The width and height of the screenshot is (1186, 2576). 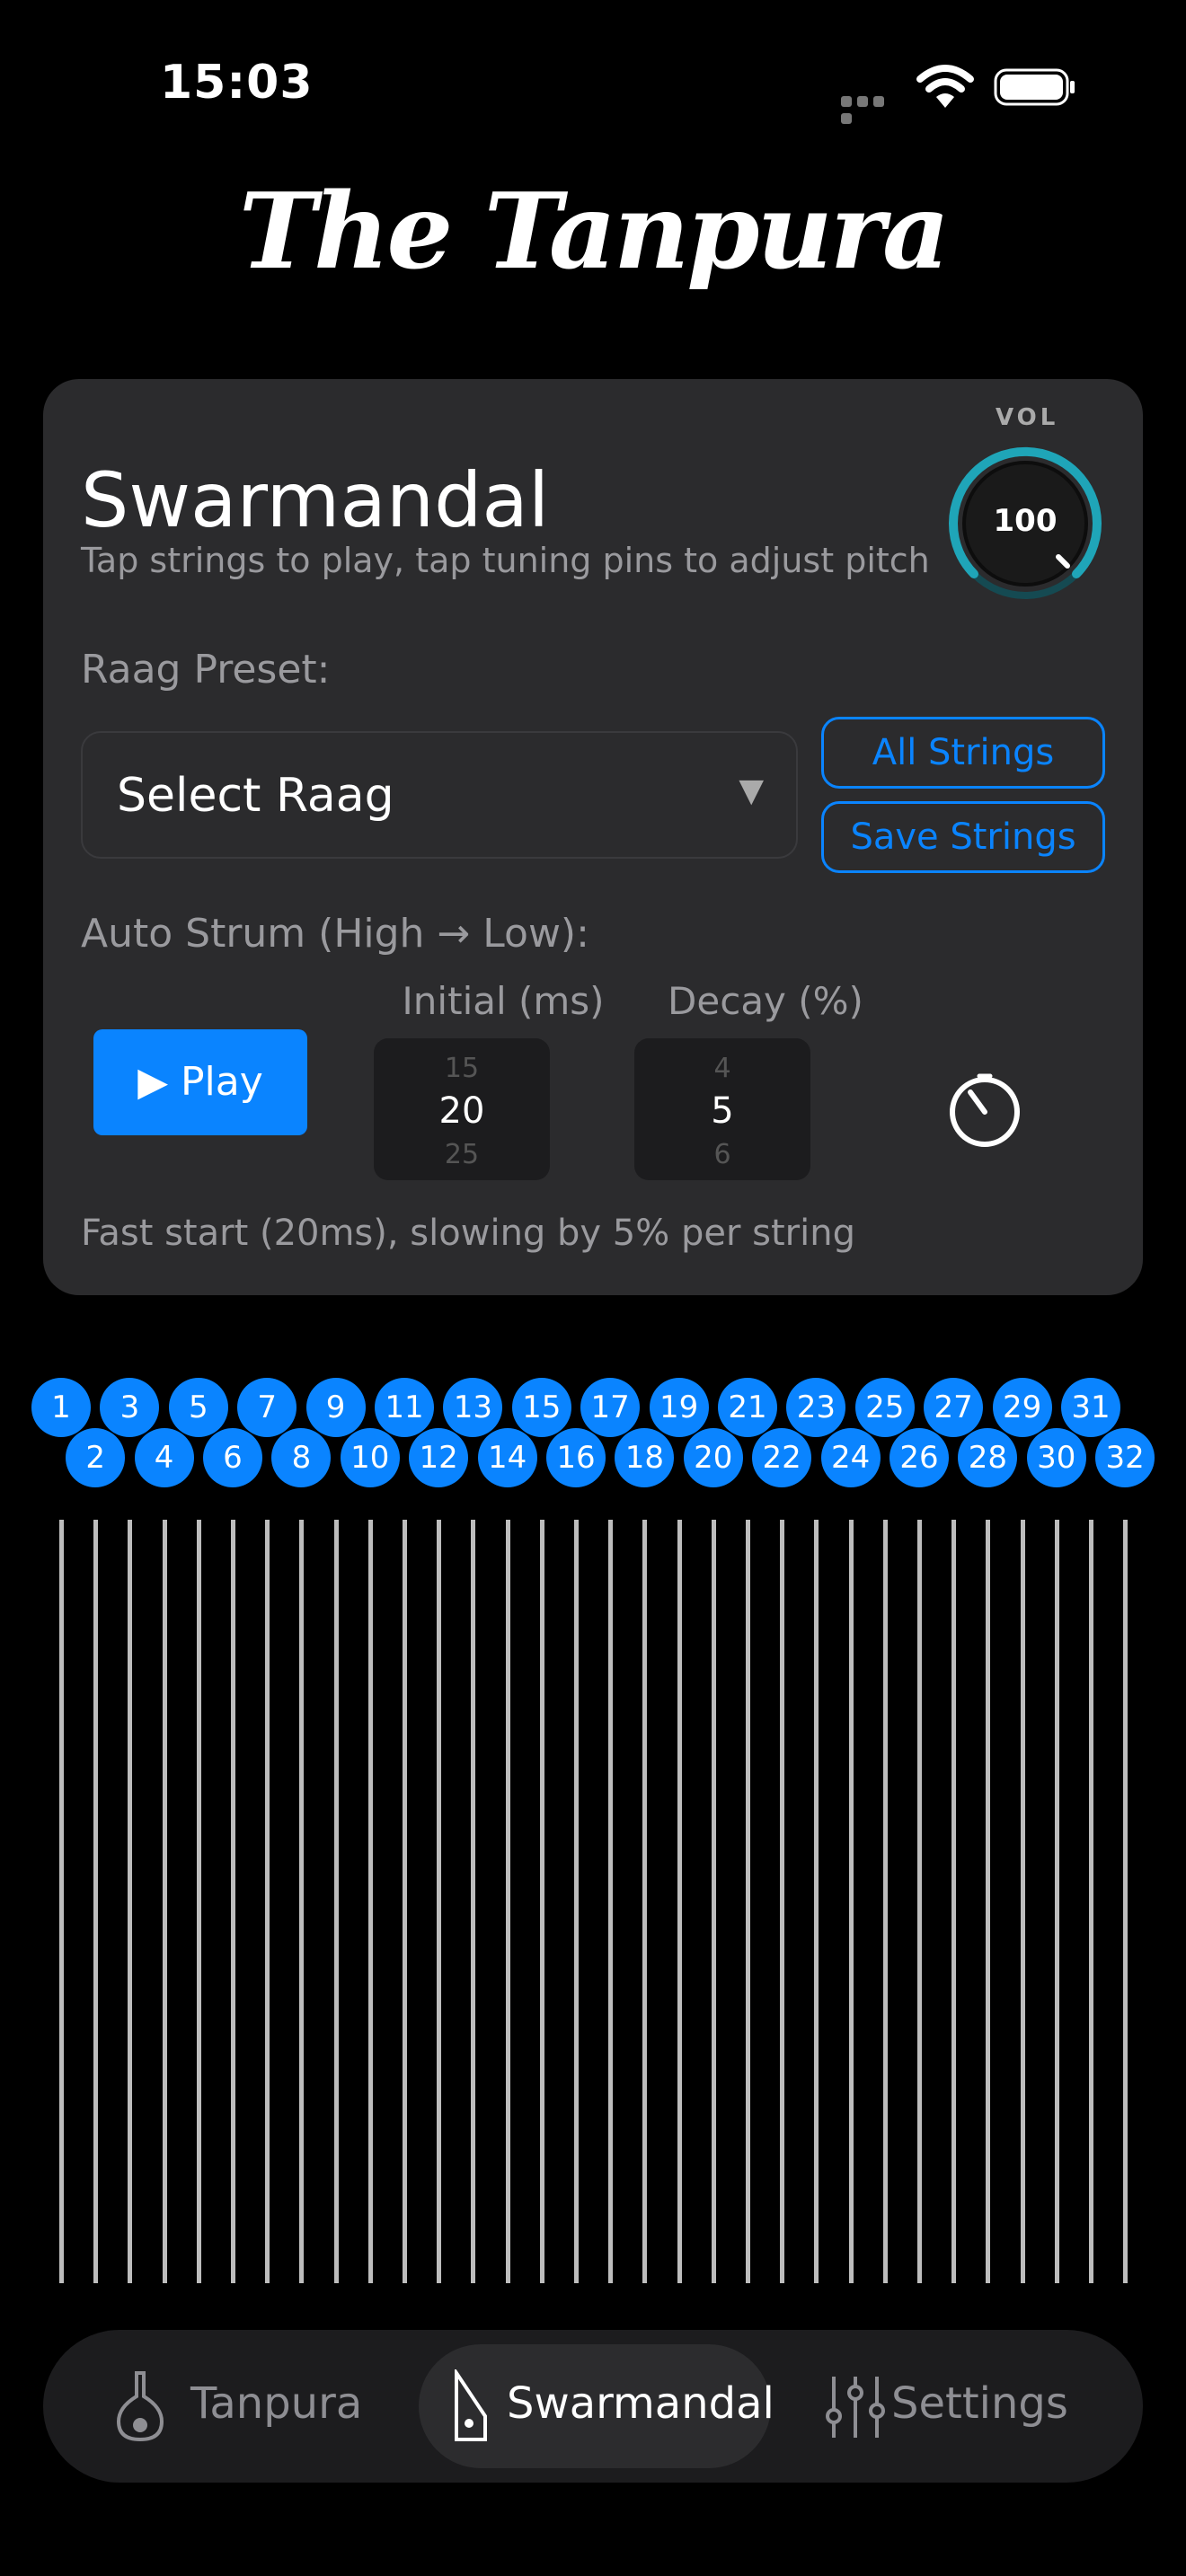 What do you see at coordinates (1027, 417) in the screenshot?
I see `volume-label: VOL` at bounding box center [1027, 417].